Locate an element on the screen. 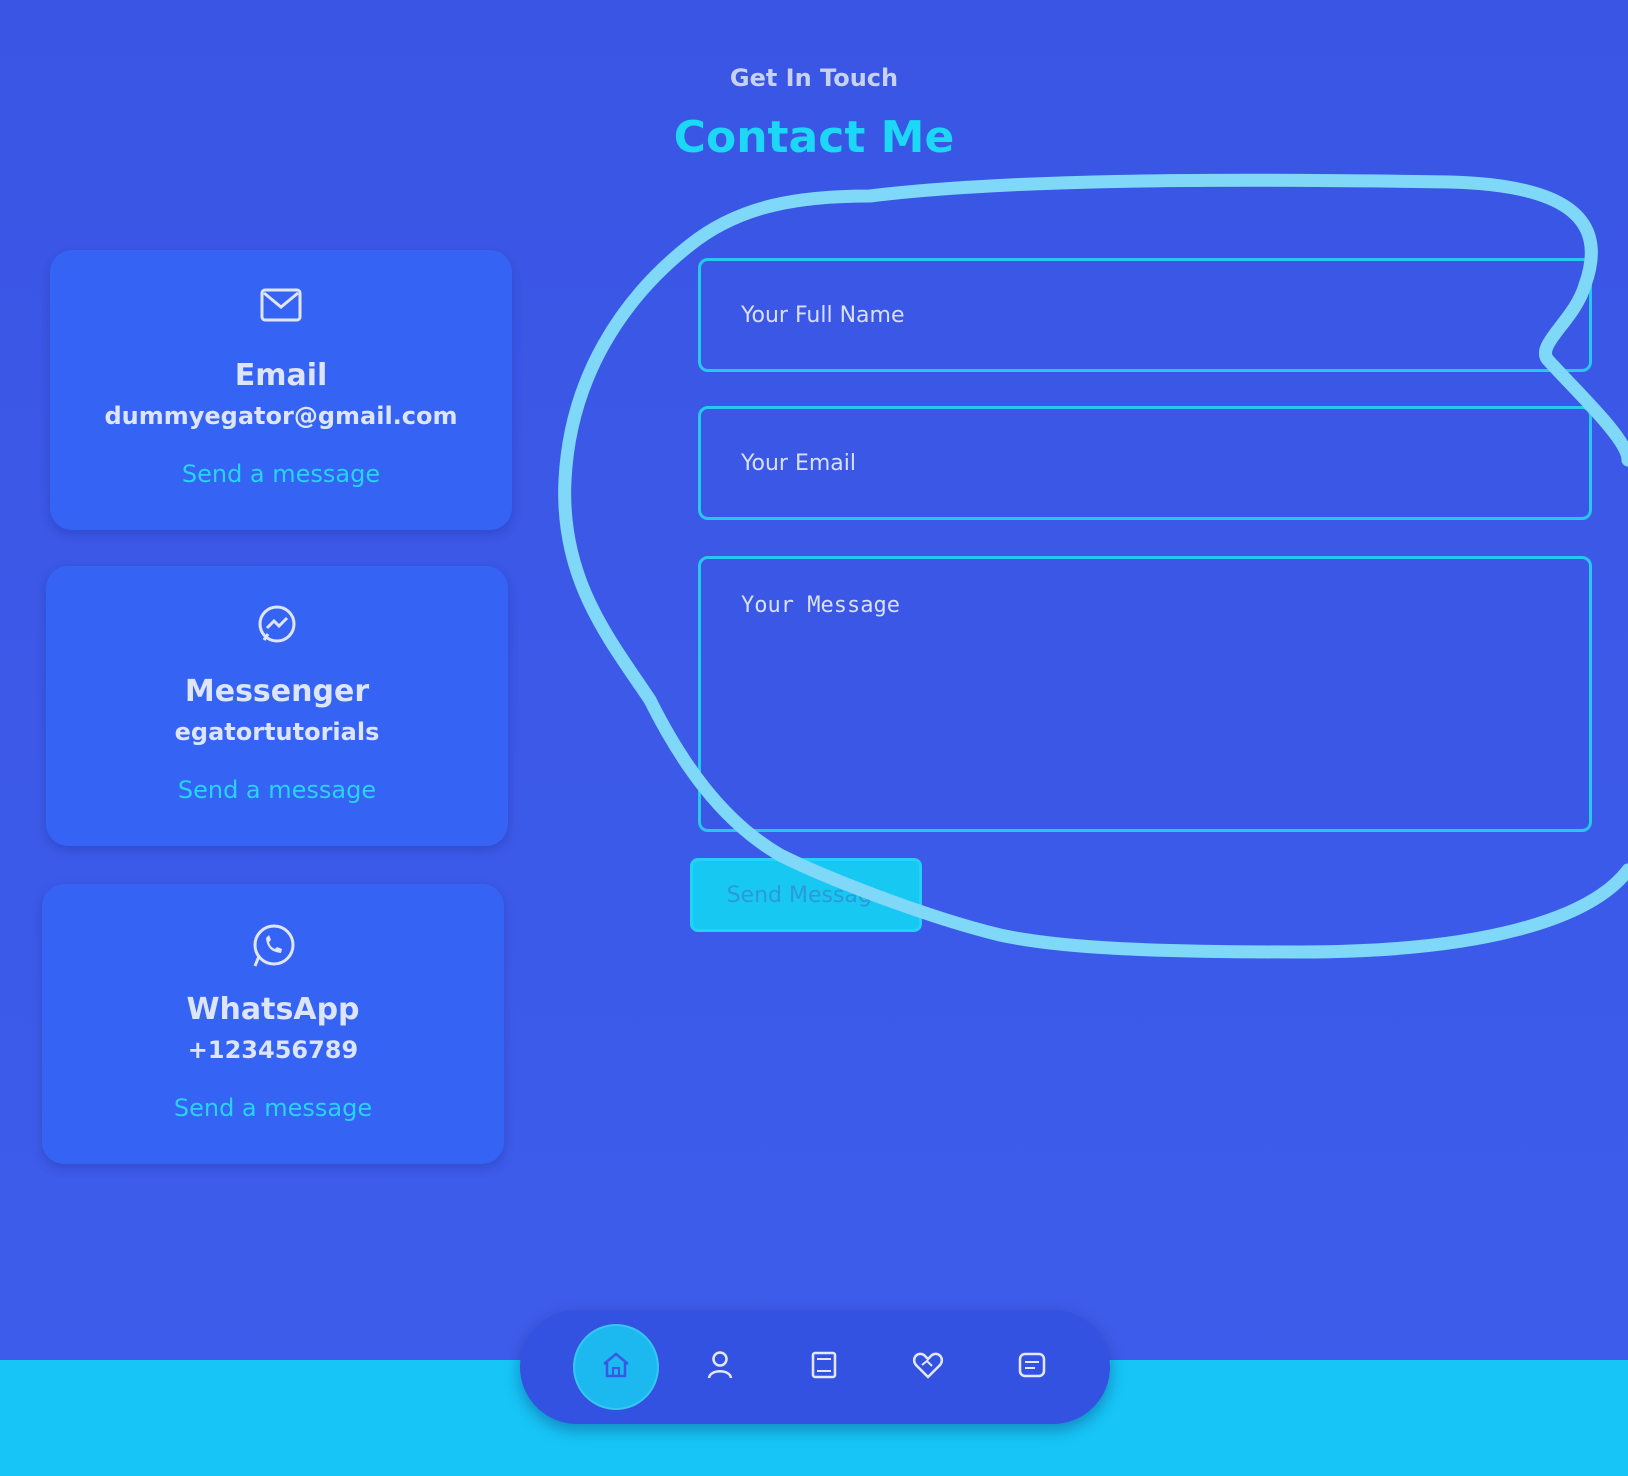 This screenshot has width=1628, height=1476. nav-home-active-indicator is located at coordinates (616, 1367).